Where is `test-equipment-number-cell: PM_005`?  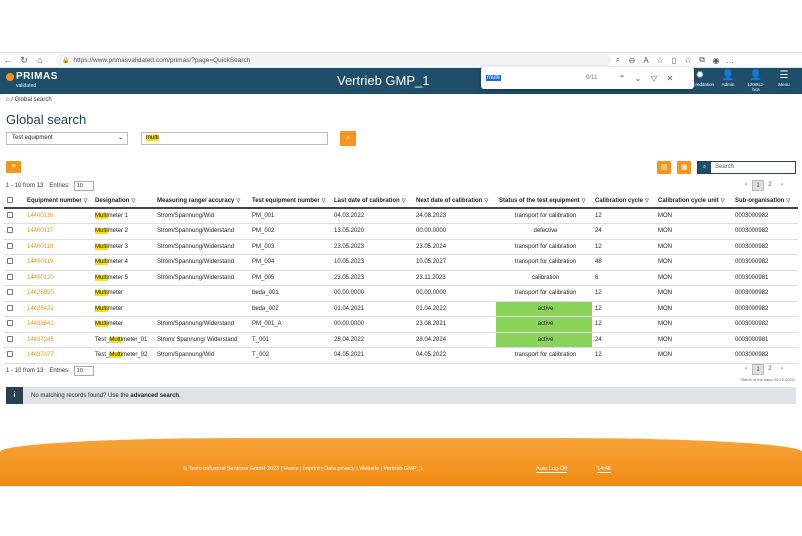
test-equipment-number-cell: PM_005 is located at coordinates (290, 278).